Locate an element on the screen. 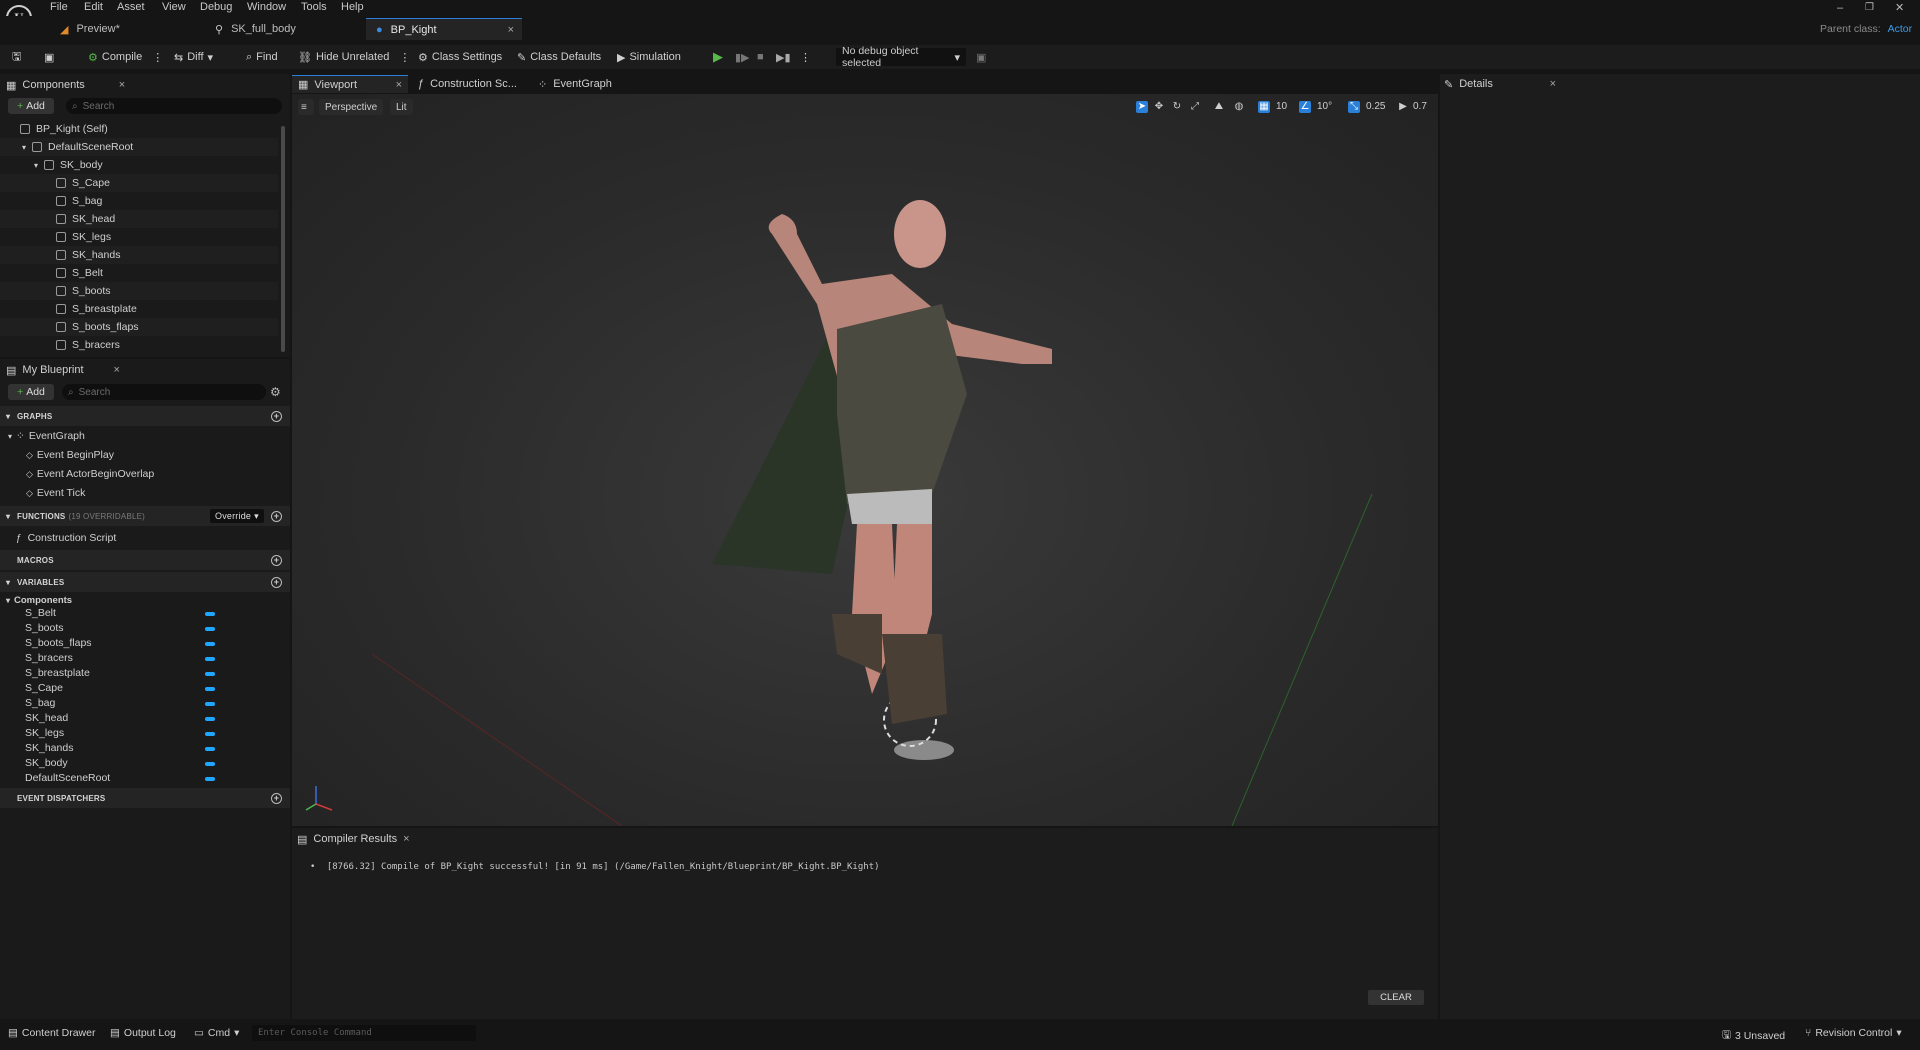 Image resolution: width=1920 pixels, height=1050 pixels. doc-tab-sk-full-body: ⚲ SK_full_body is located at coordinates (285, 29).